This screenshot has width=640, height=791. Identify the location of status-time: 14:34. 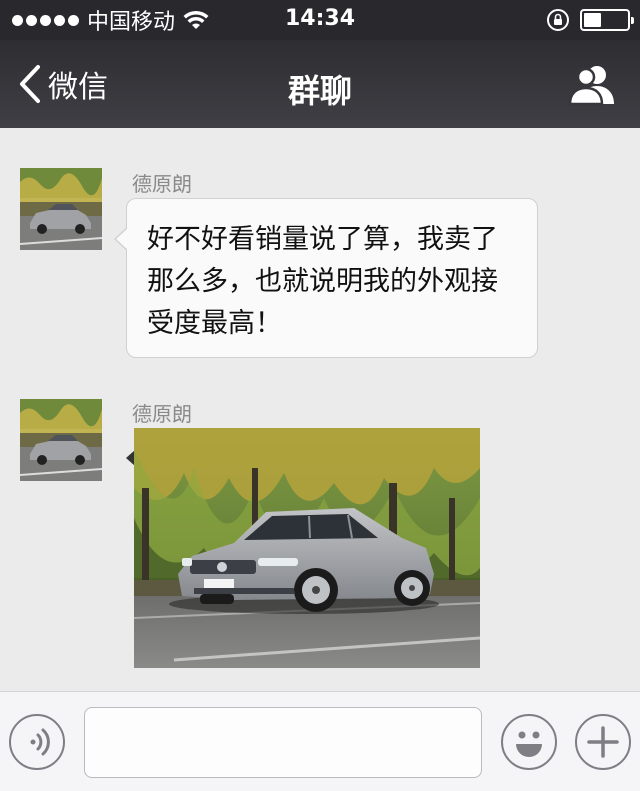
(320, 18).